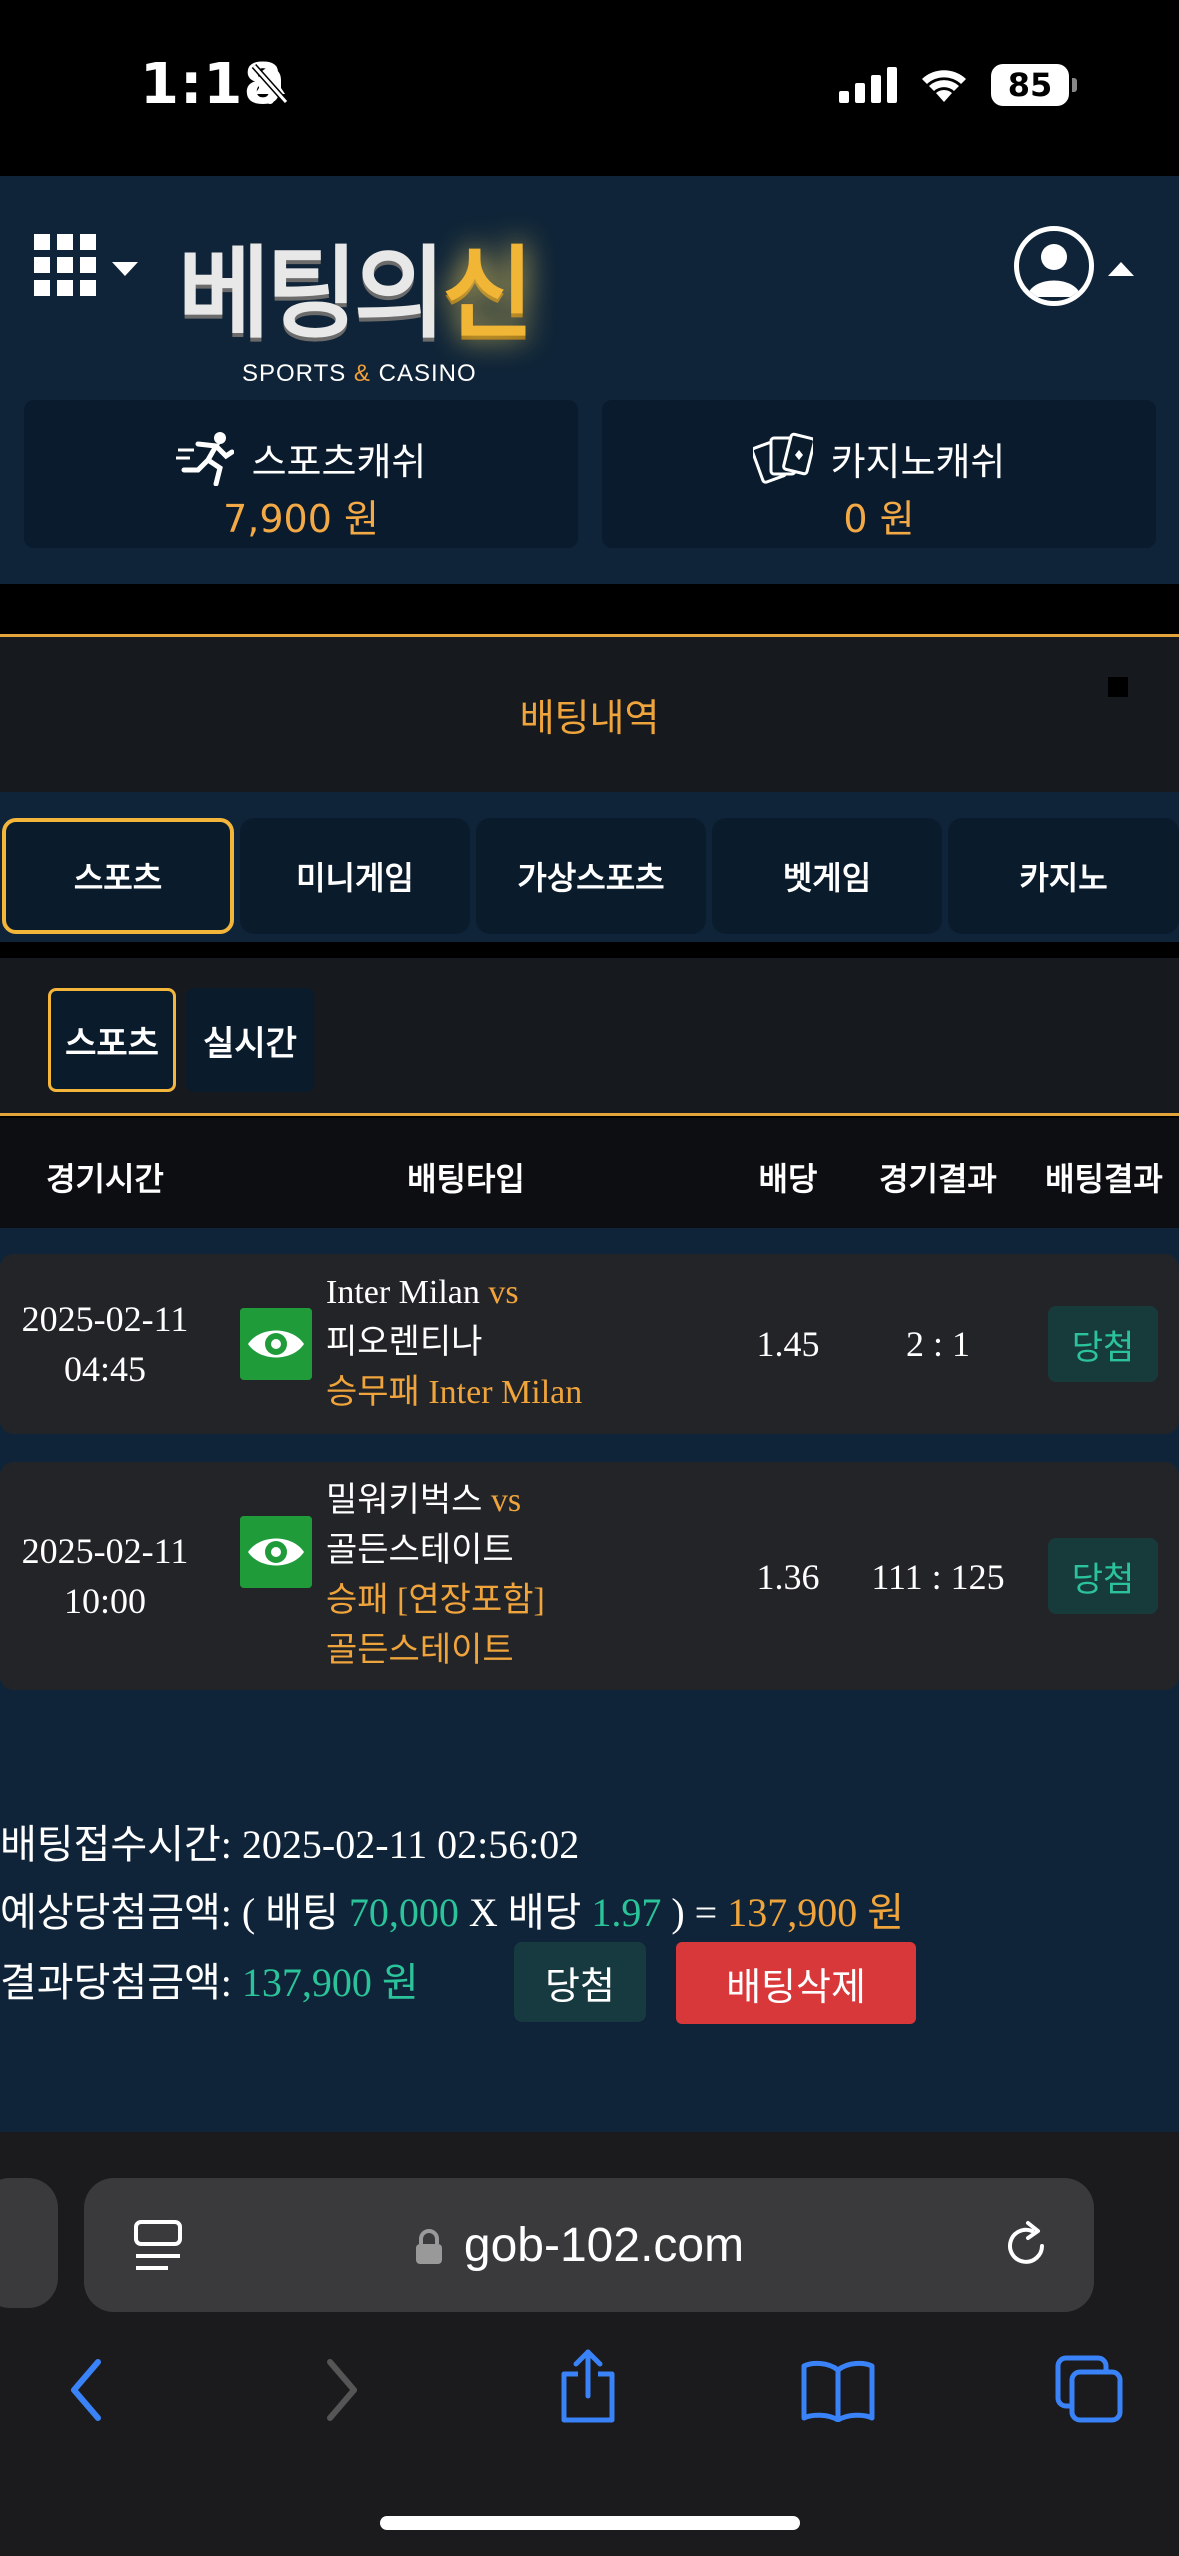 This screenshot has width=1179, height=2556. I want to click on result-payout: 결과당첨금액: 137,900 원, so click(209, 1982).